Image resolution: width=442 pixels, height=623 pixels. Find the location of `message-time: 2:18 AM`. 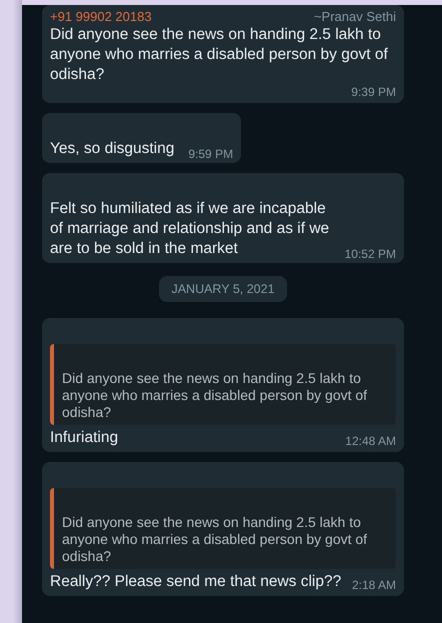

message-time: 2:18 AM is located at coordinates (374, 585).